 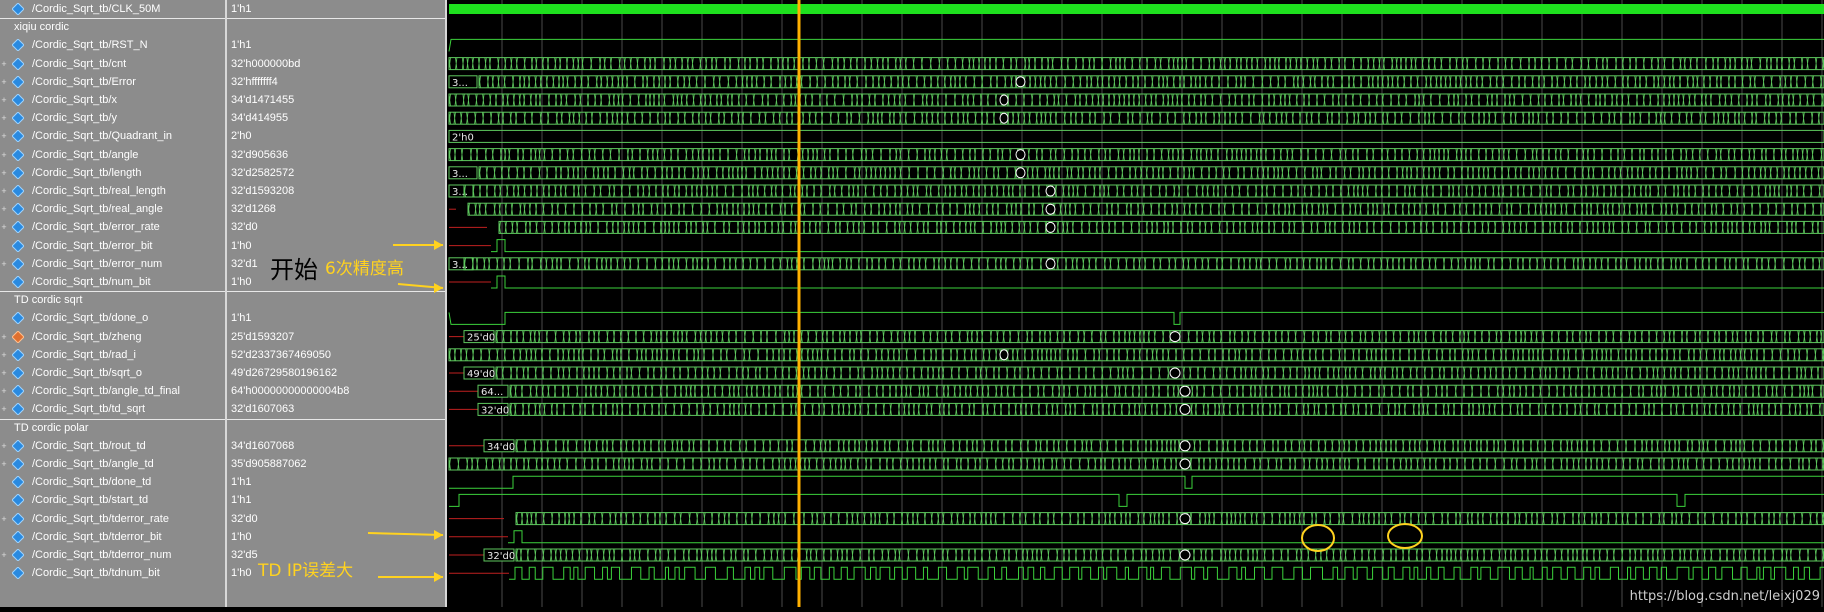 I want to click on signal-row: + /Cordic_Sqrt_tb/Error, so click(x=112, y=82).